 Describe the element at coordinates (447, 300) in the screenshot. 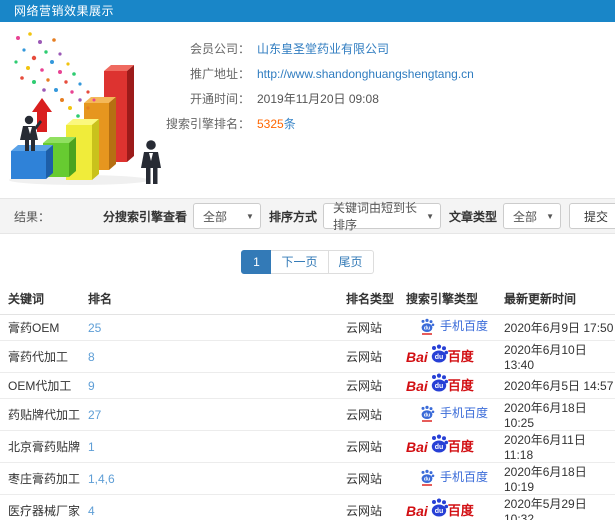

I see `col-engine-type: 搜索引擎类型` at that location.